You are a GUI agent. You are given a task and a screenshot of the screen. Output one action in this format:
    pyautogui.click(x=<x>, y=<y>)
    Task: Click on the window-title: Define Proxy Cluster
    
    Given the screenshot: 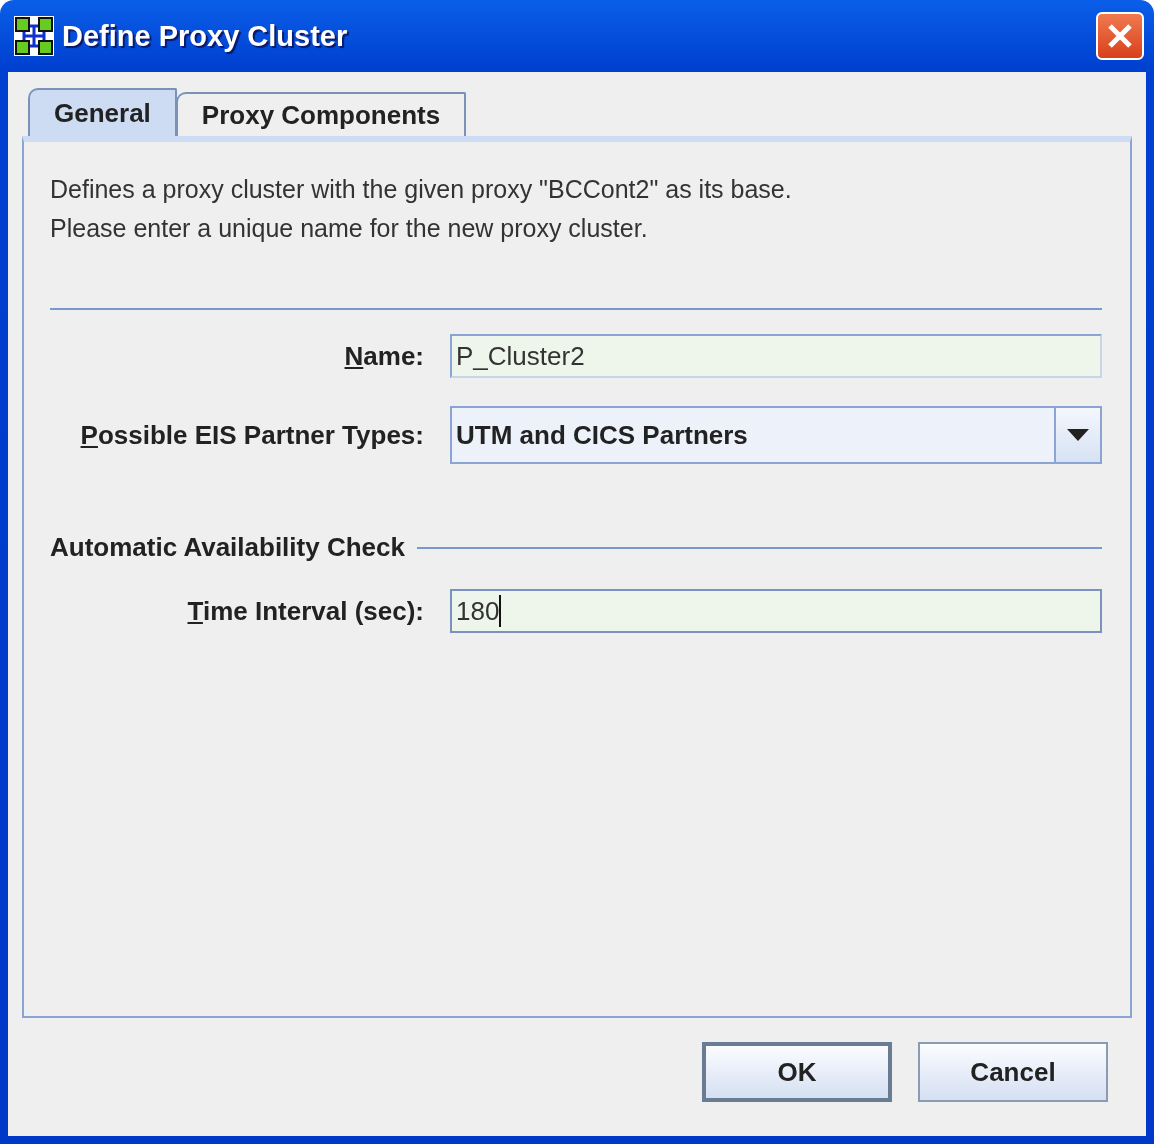 What is the action you would take?
    pyautogui.click(x=205, y=36)
    